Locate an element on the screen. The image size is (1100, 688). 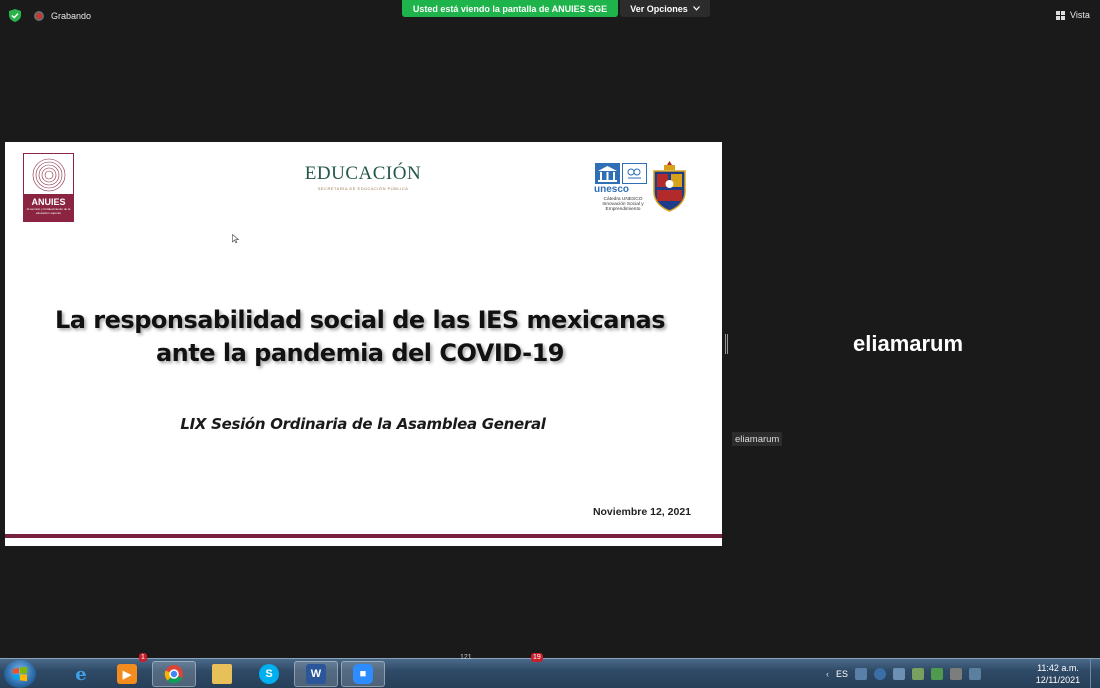
security-icon is located at coordinates (937, 674).